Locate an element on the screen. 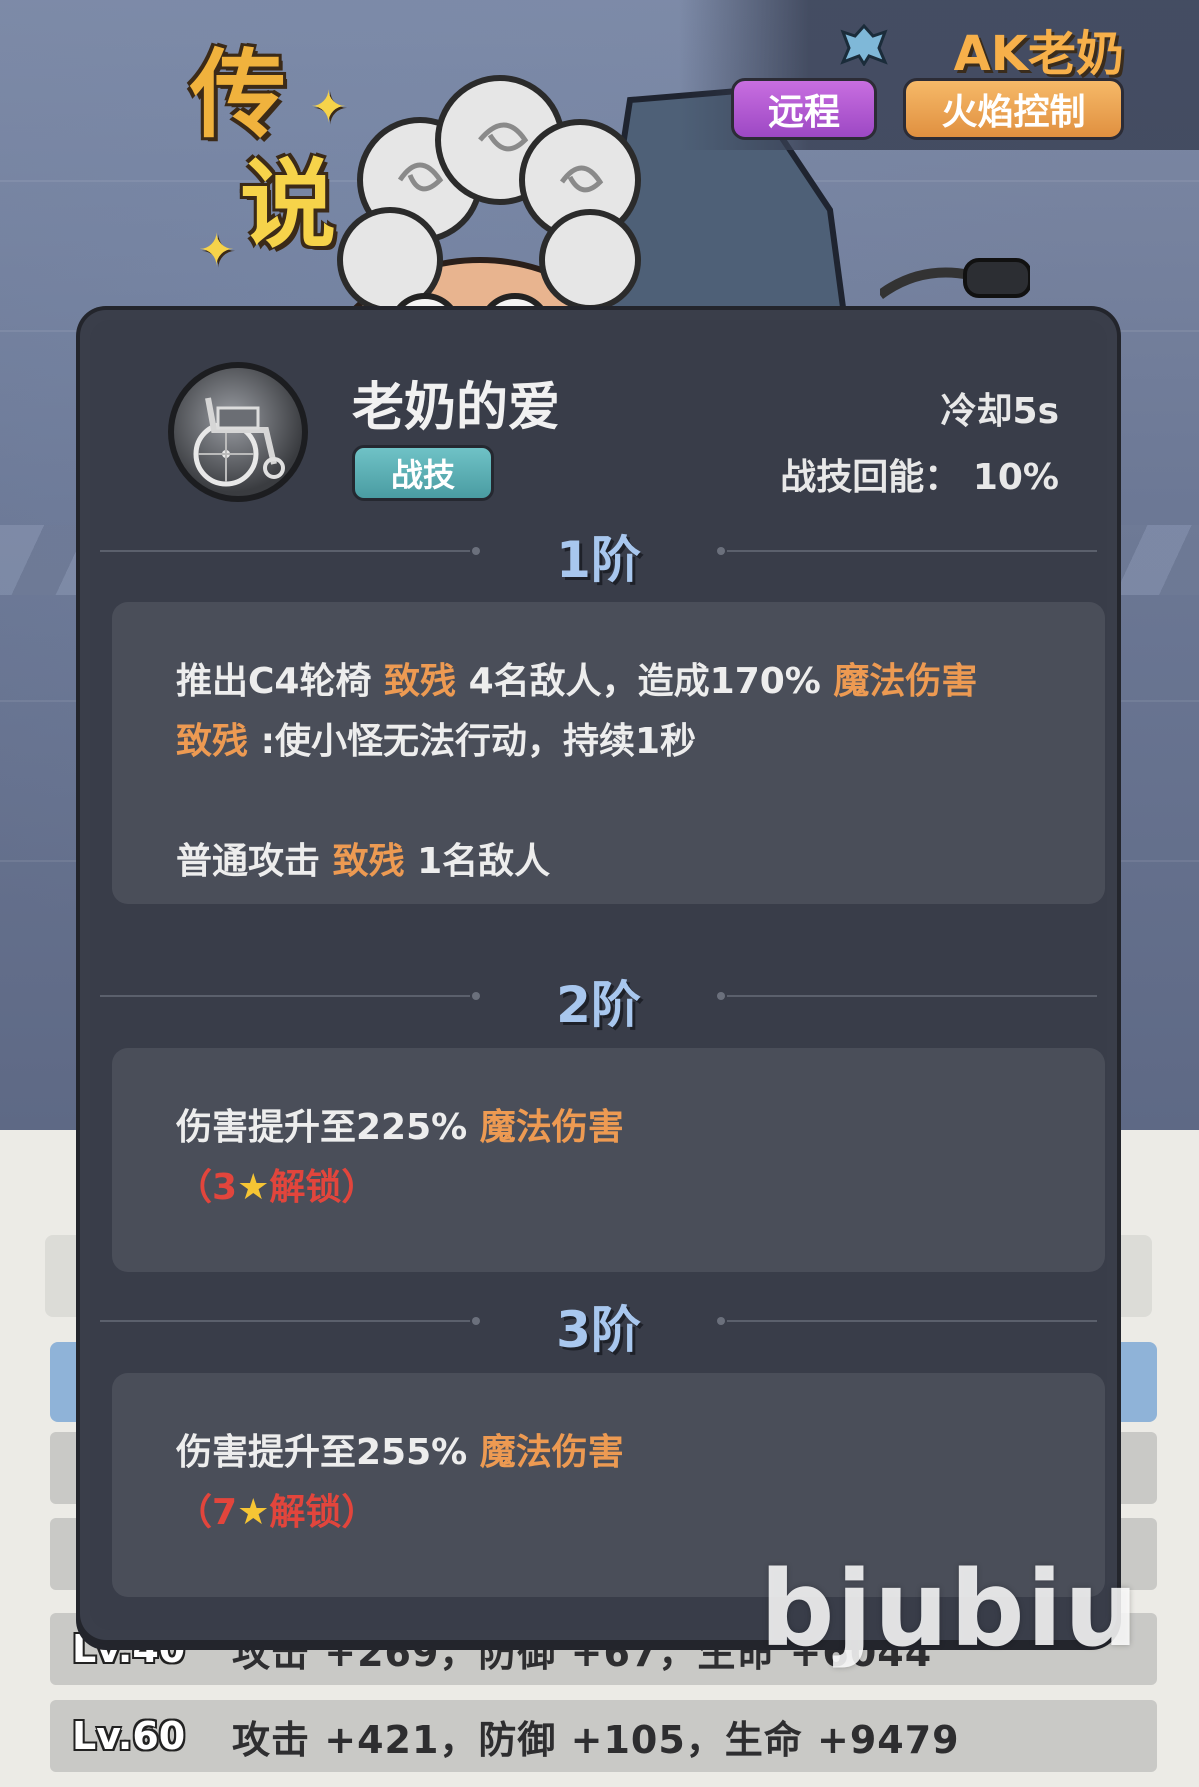 The height and width of the screenshot is (1787, 1199). skill-cooldown: 冷却5s is located at coordinates (999, 411).